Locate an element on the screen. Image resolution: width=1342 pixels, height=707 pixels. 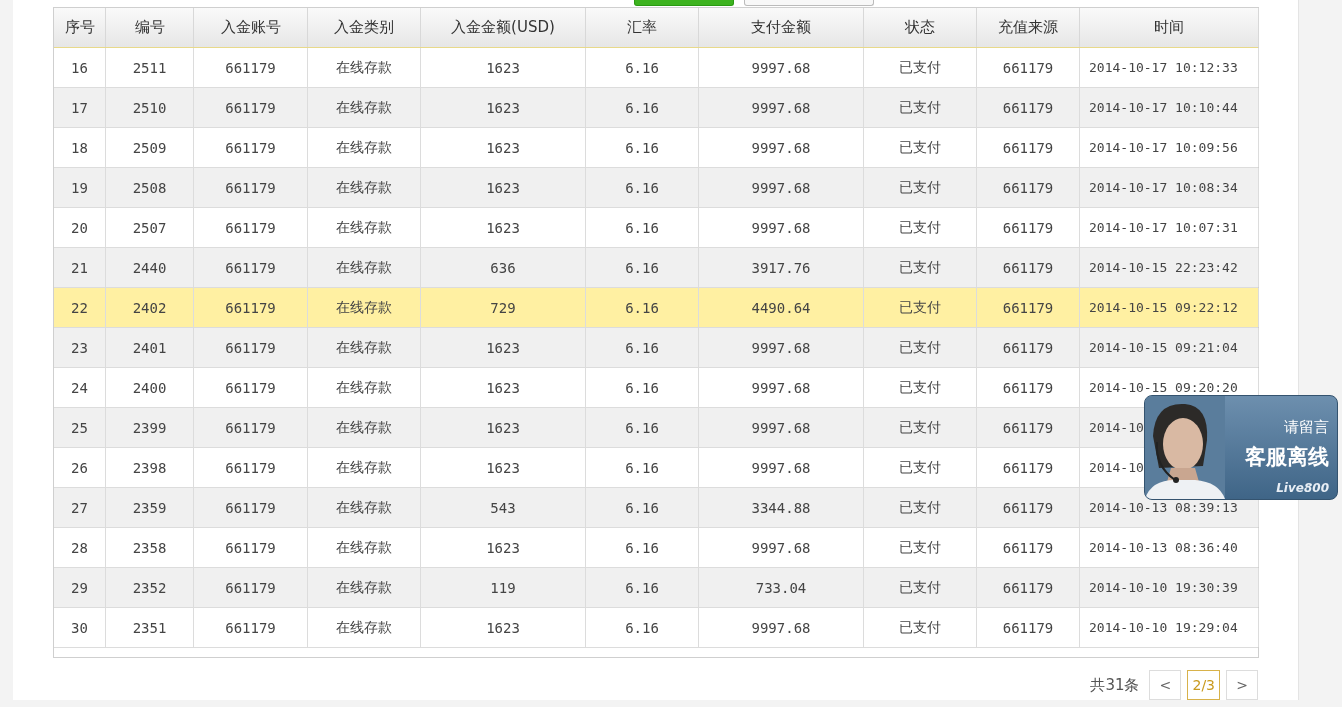
table-cell: 28 is located at coordinates (80, 547).